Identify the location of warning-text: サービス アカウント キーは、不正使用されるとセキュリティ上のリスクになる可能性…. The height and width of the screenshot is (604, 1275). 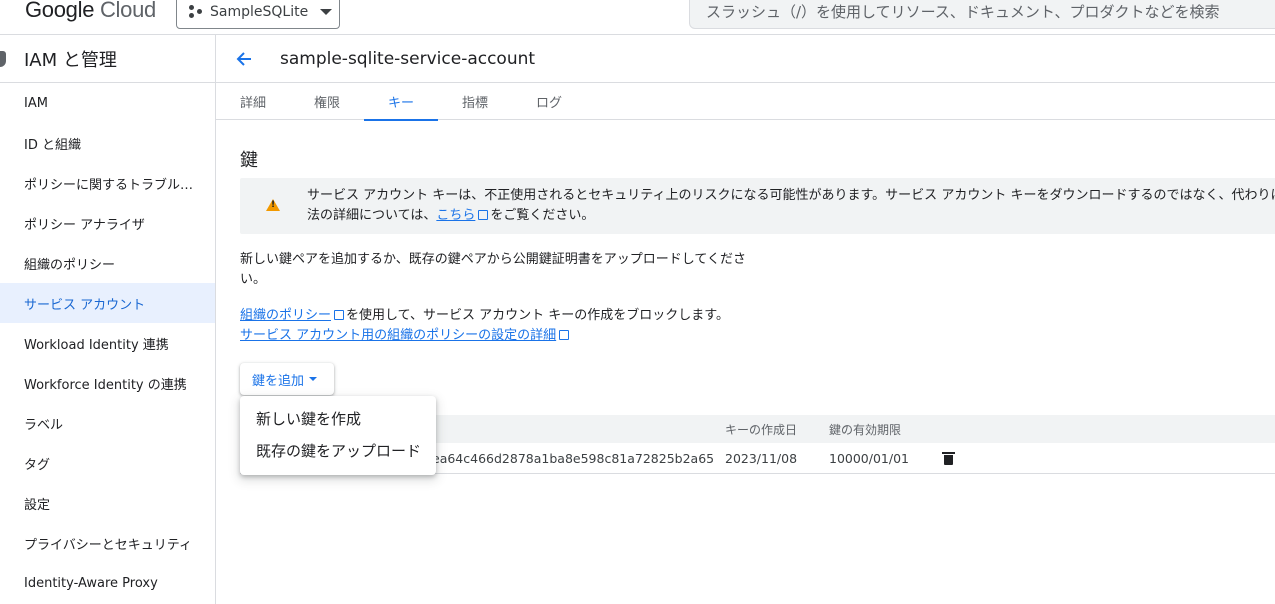
(791, 206).